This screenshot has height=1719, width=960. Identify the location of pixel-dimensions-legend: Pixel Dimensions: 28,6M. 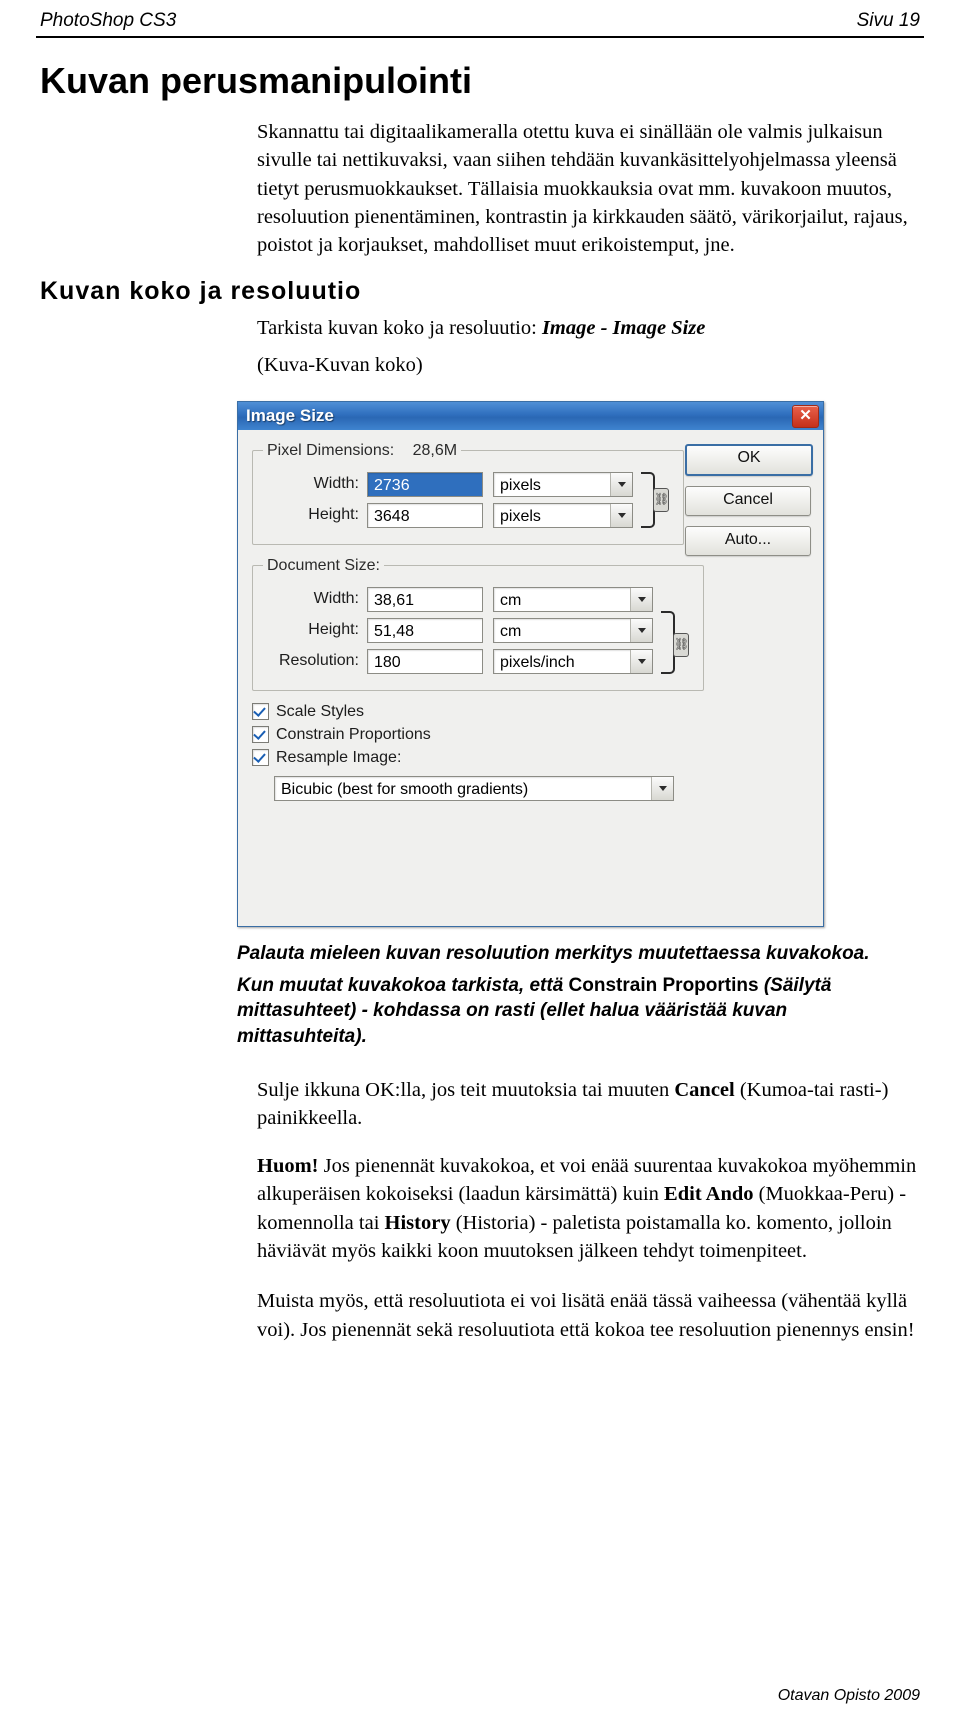
(362, 451).